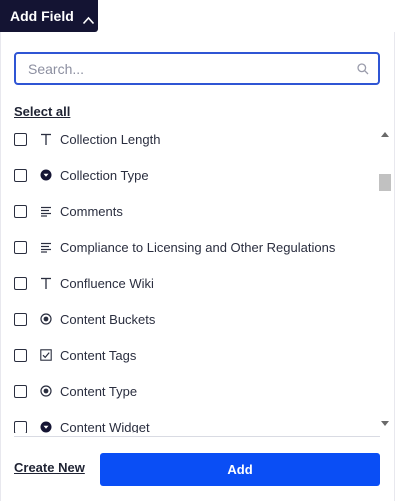 Image resolution: width=395 pixels, height=501 pixels. I want to click on add-field-toggle: Add Field, so click(49, 16).